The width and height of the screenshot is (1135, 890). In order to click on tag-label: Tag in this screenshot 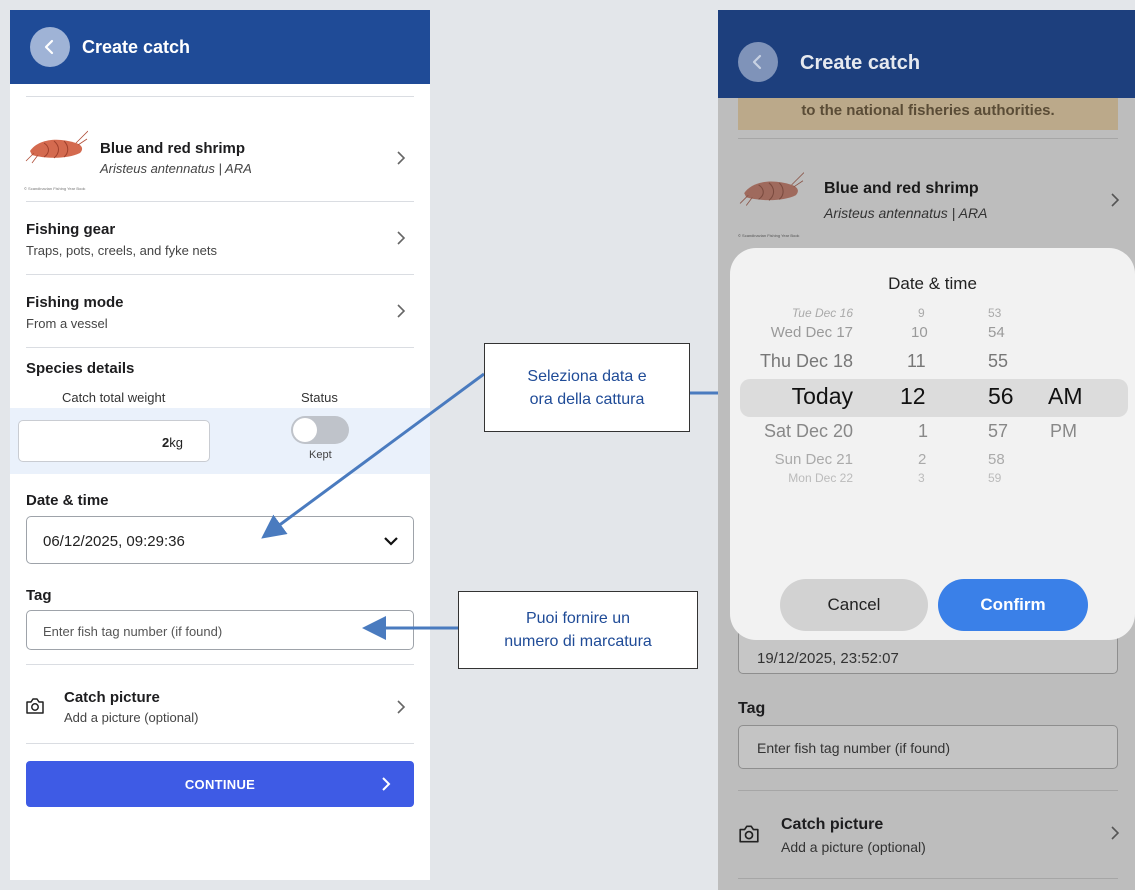, I will do `click(752, 708)`.